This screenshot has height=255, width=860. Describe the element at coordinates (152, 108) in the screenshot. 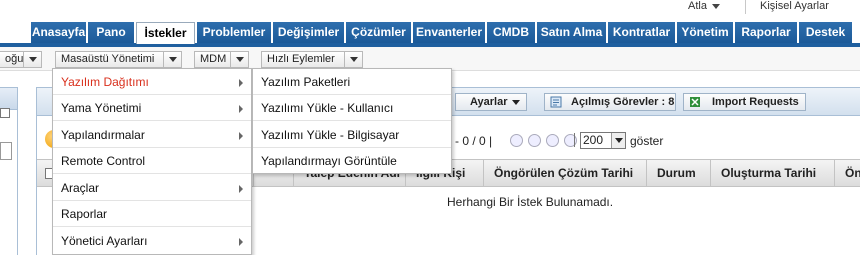

I see `menu-item-patch-management: Yama Yönetimi` at that location.